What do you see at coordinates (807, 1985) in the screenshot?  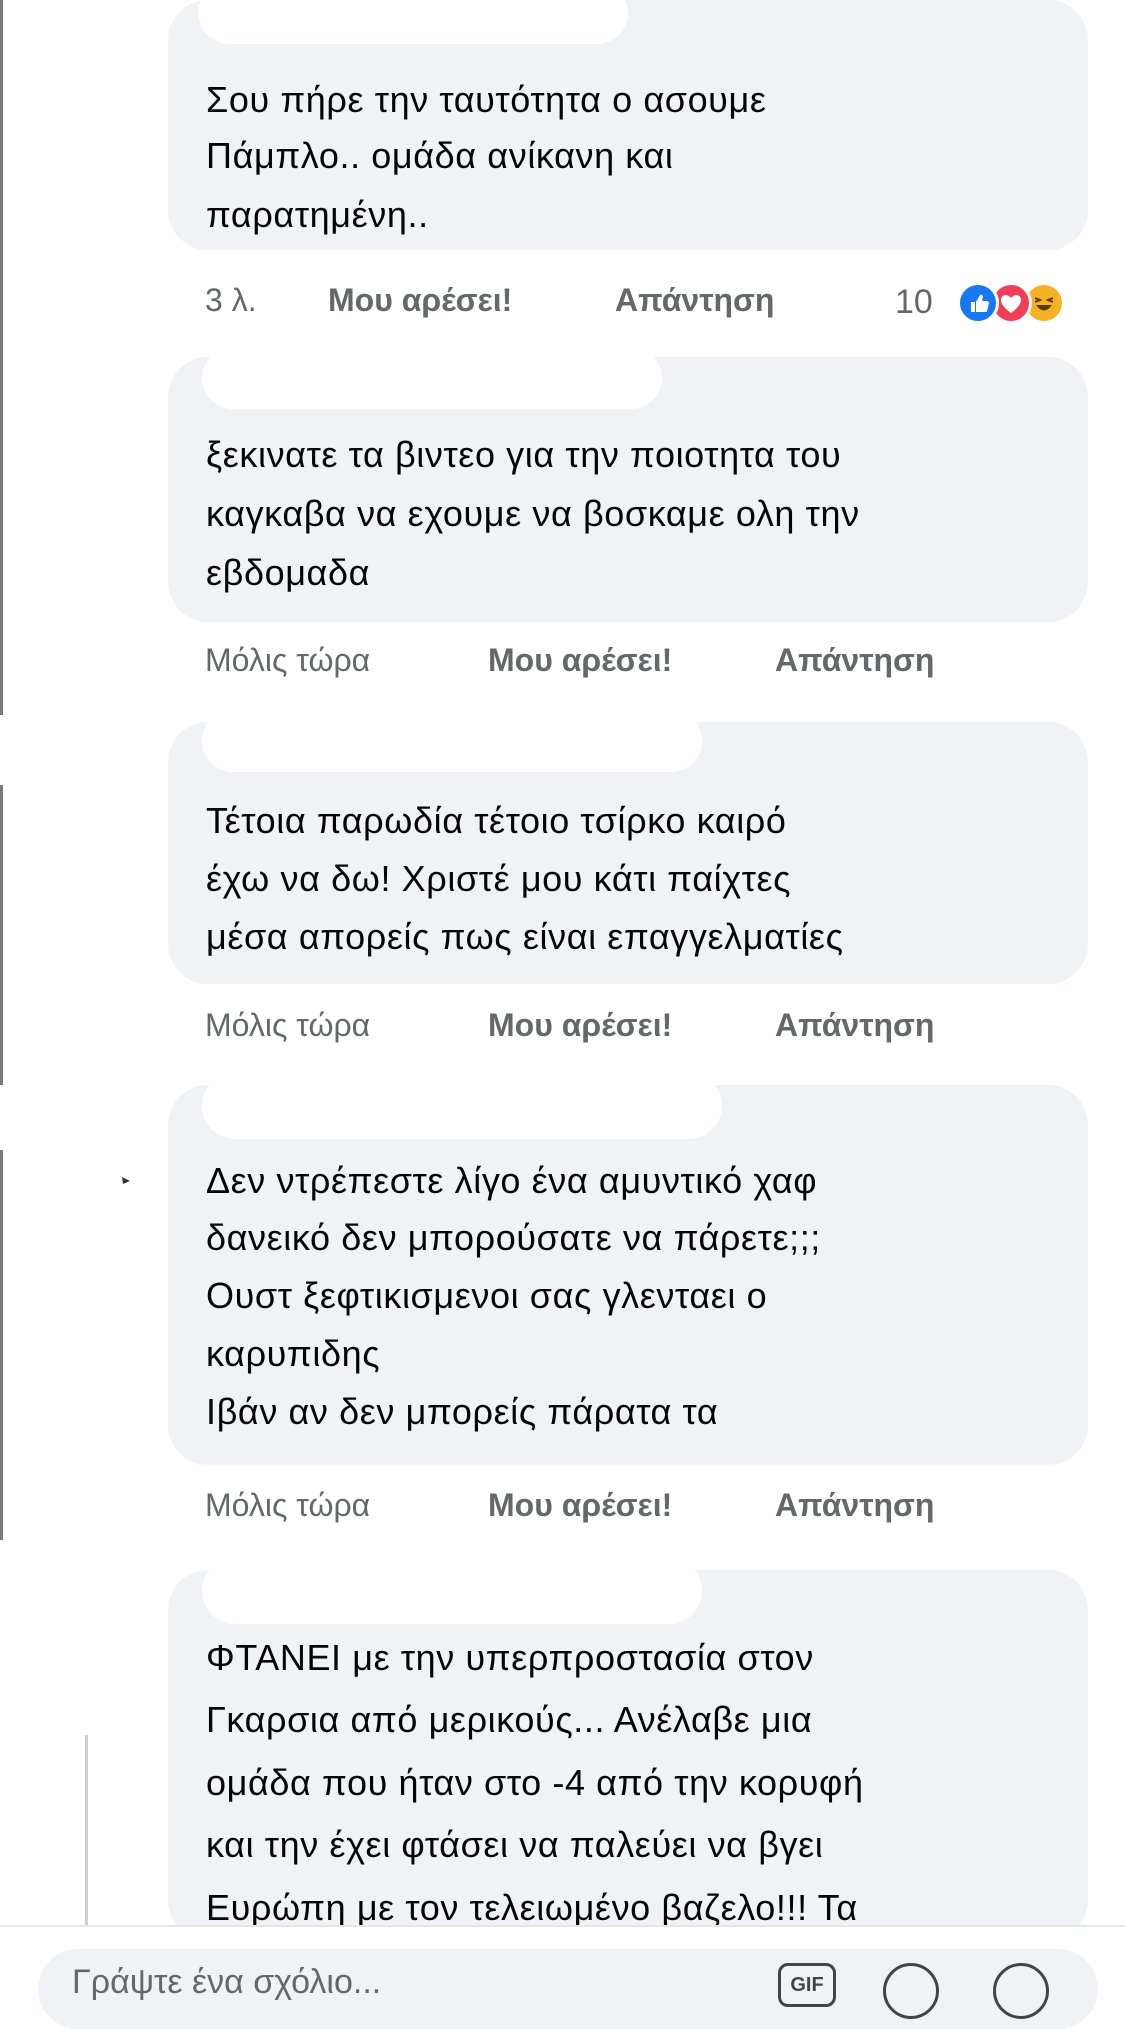 I see `gif-icon: GIF` at bounding box center [807, 1985].